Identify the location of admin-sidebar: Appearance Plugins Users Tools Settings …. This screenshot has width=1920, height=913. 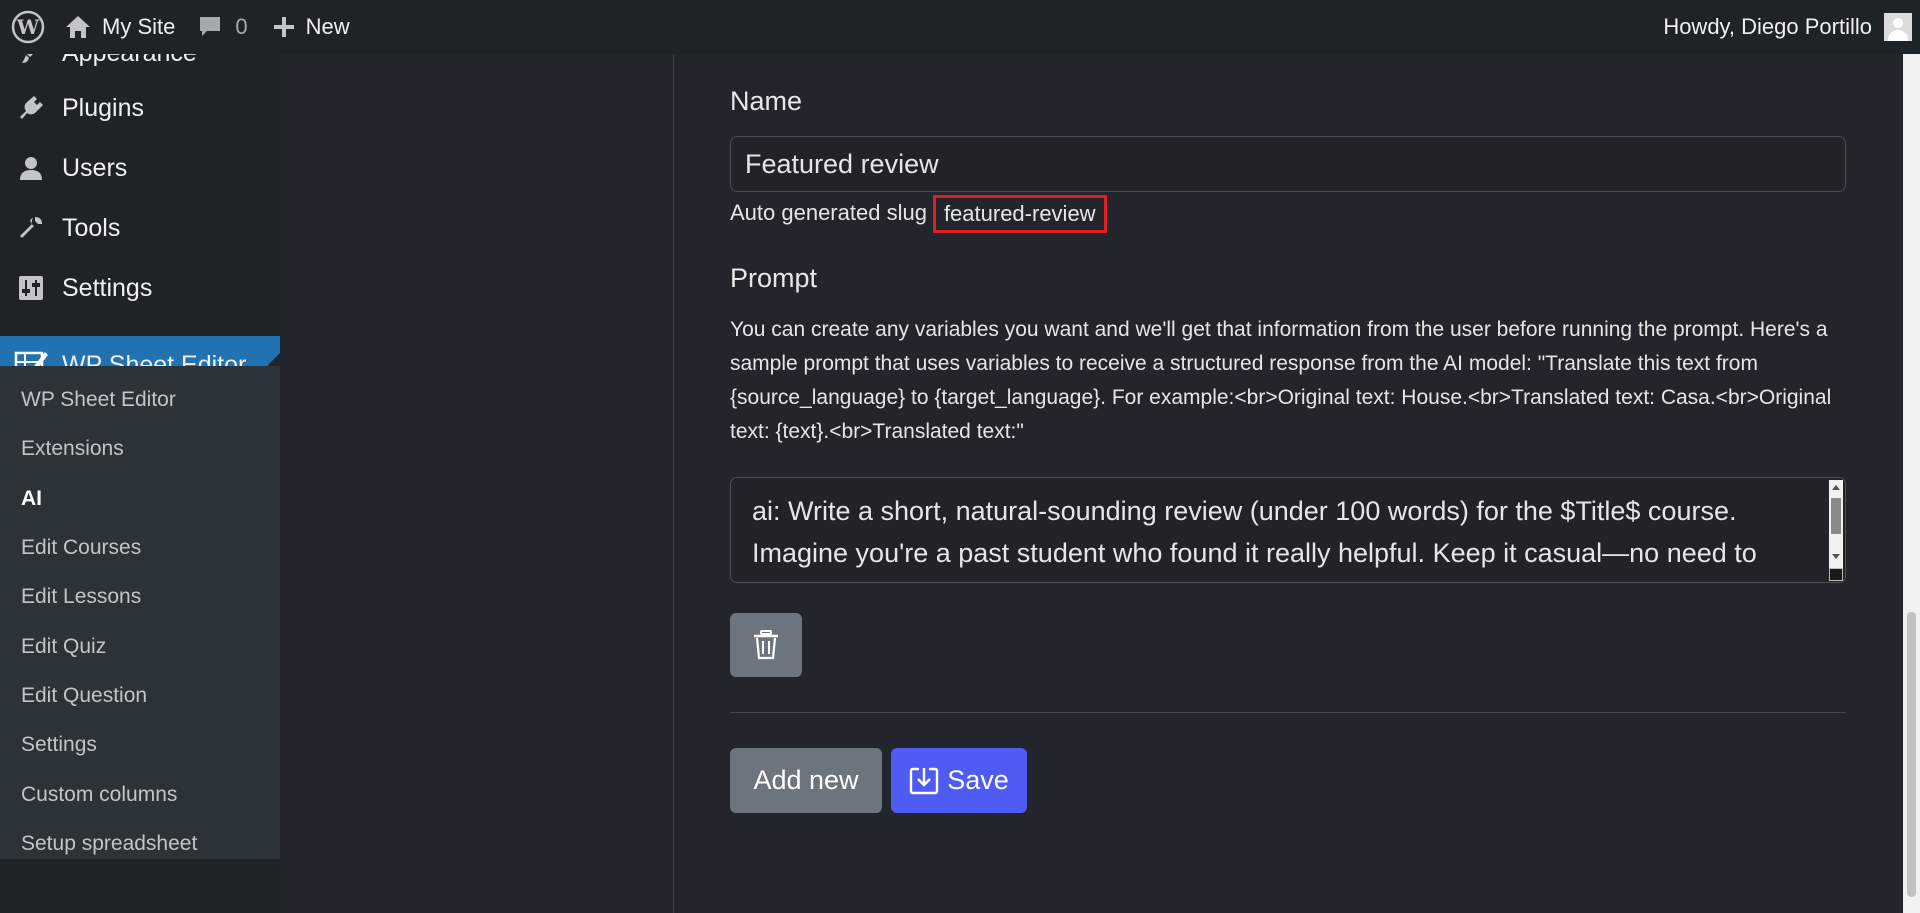
(140, 483).